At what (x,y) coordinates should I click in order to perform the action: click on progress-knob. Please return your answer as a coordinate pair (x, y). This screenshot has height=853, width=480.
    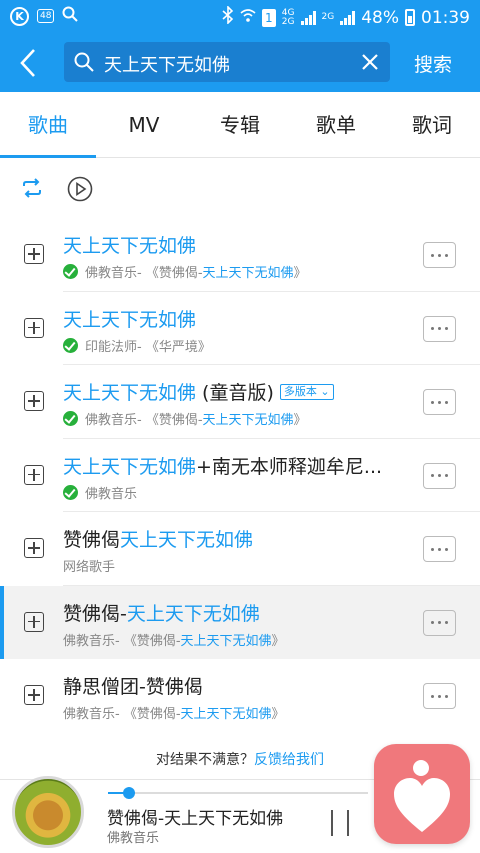
    Looking at the image, I should click on (128, 793).